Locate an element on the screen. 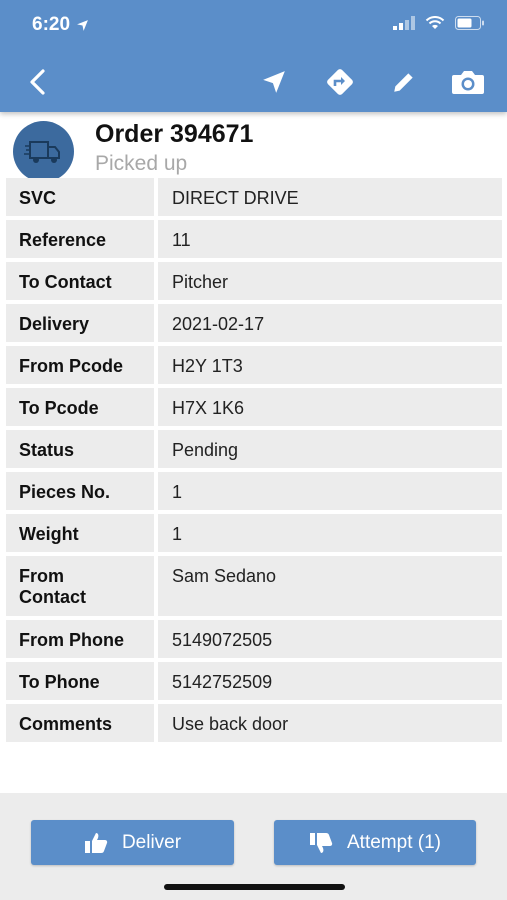 This screenshot has width=507, height=900. thumbs-up-icon is located at coordinates (96, 842).